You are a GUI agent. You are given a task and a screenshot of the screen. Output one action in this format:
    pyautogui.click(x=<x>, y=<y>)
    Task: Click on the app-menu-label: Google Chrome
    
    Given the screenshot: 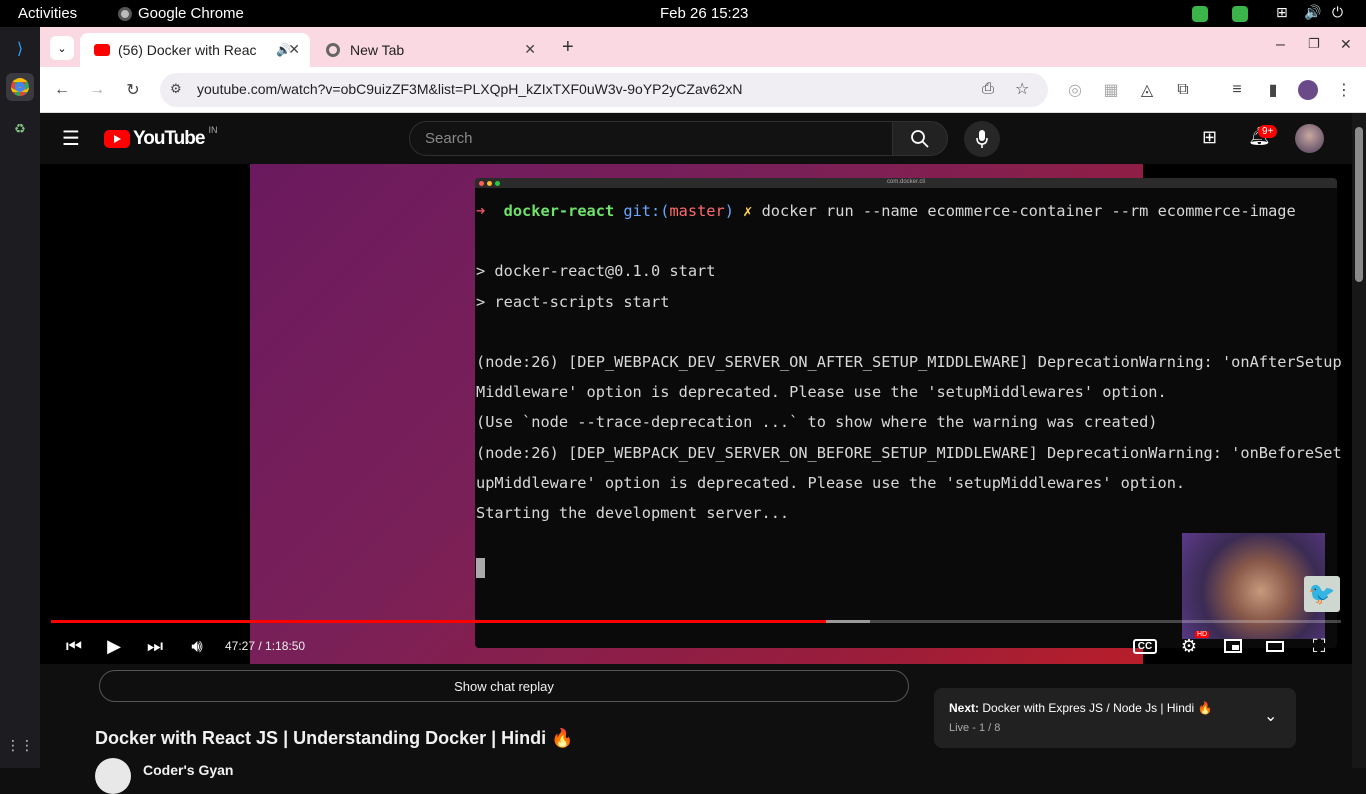 What is the action you would take?
    pyautogui.click(x=191, y=13)
    